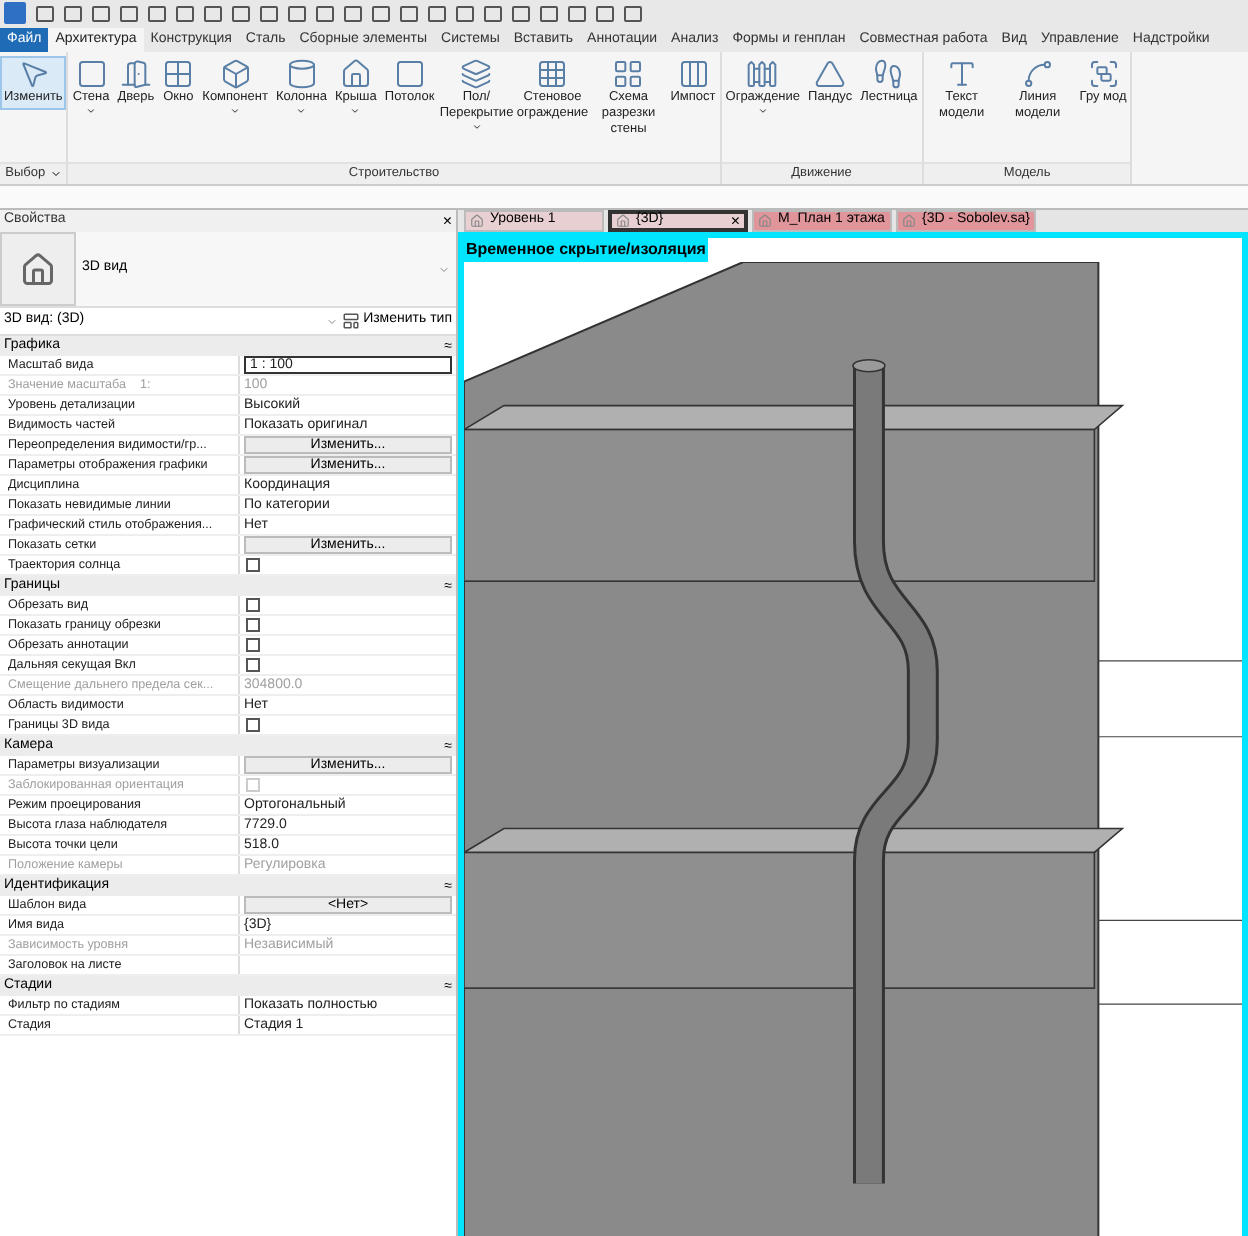 The height and width of the screenshot is (1236, 1248). I want to click on close-button: ×, so click(447, 221).